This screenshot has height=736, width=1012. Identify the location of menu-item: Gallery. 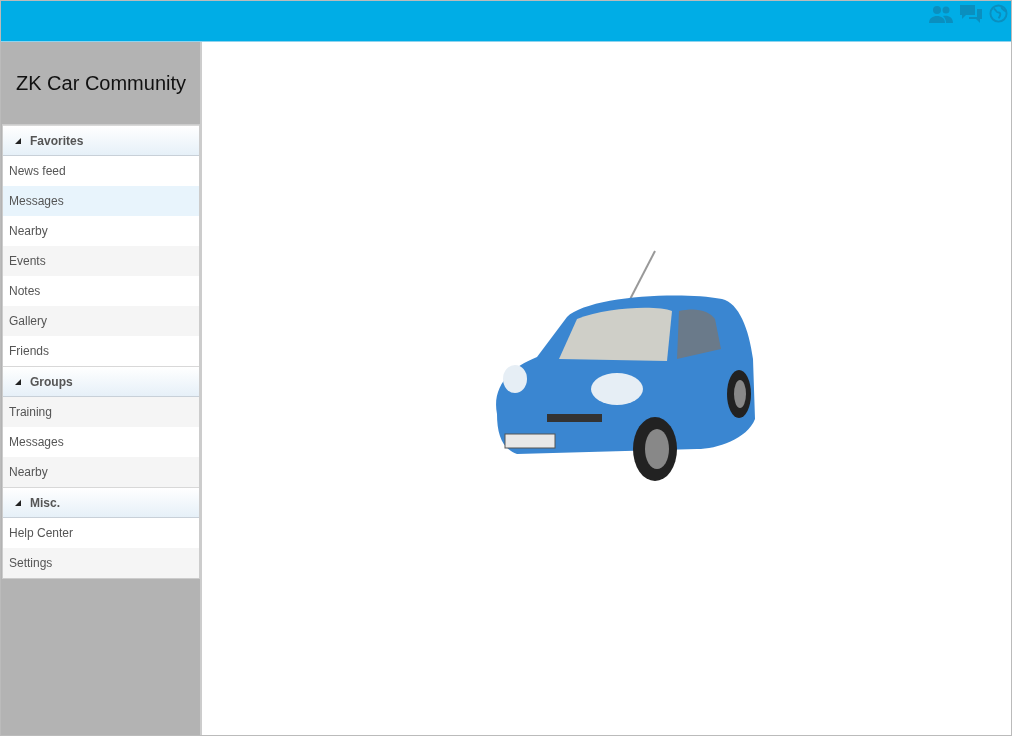
(101, 321).